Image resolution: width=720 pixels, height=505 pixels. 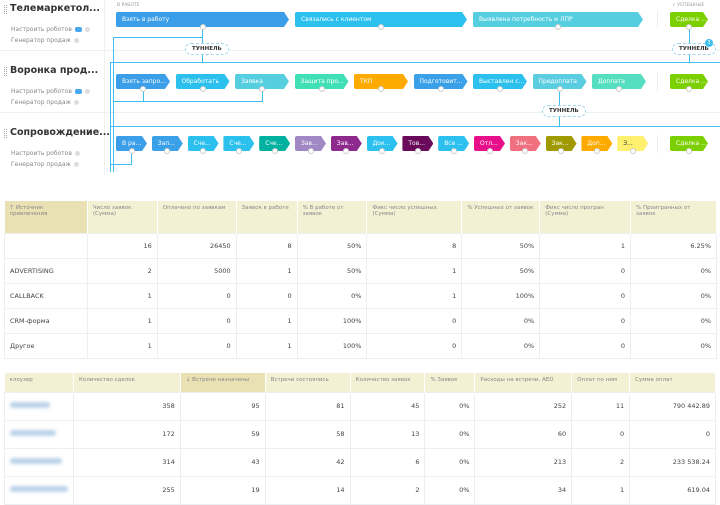 What do you see at coordinates (688, 5) in the screenshot?
I see `column-label-success: ✓ УСПЕШНЫЕ` at bounding box center [688, 5].